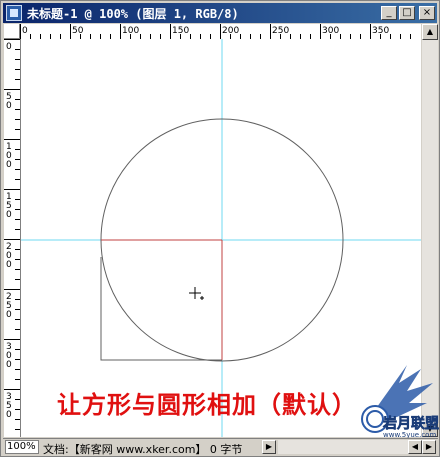 The image size is (440, 457). I want to click on horizontal-scroll-track, so click(343, 447).